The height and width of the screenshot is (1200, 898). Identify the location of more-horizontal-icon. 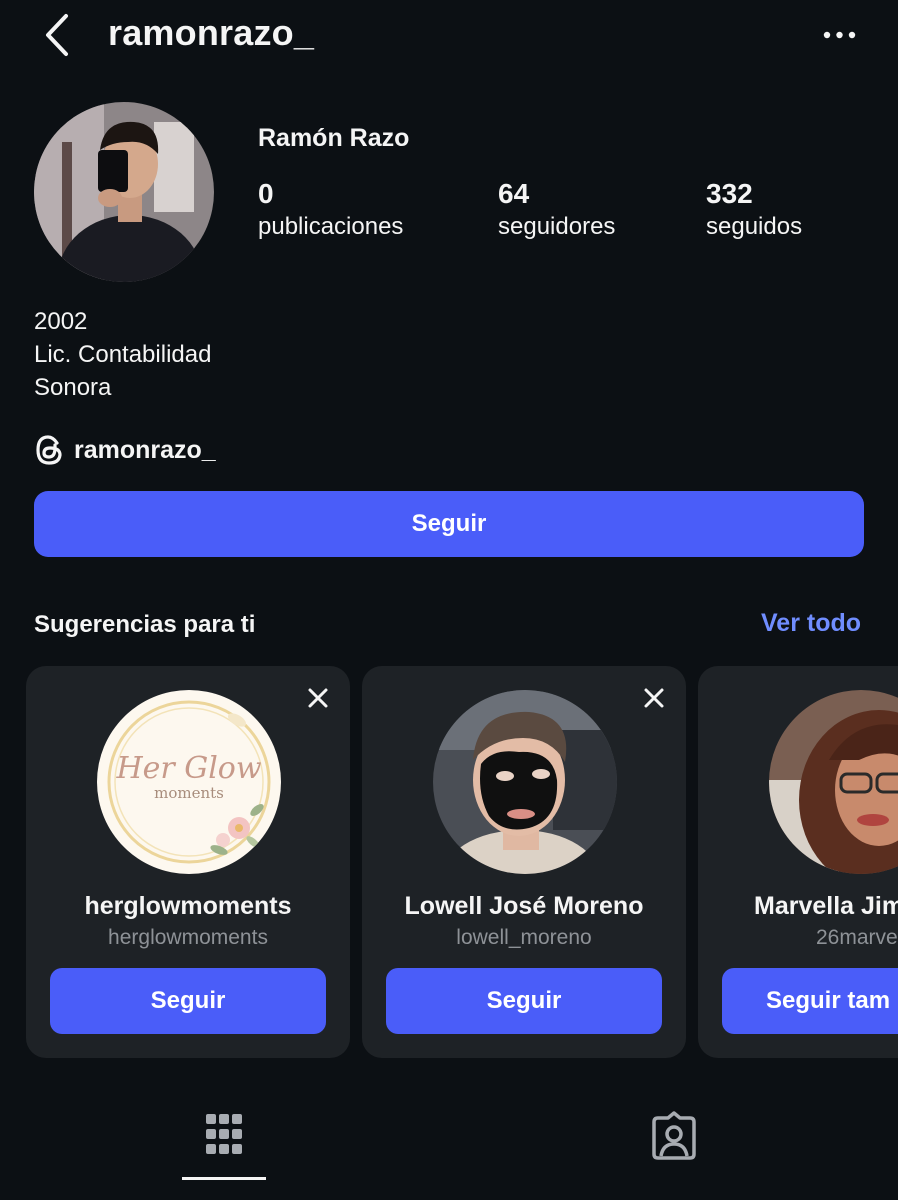
(839, 35).